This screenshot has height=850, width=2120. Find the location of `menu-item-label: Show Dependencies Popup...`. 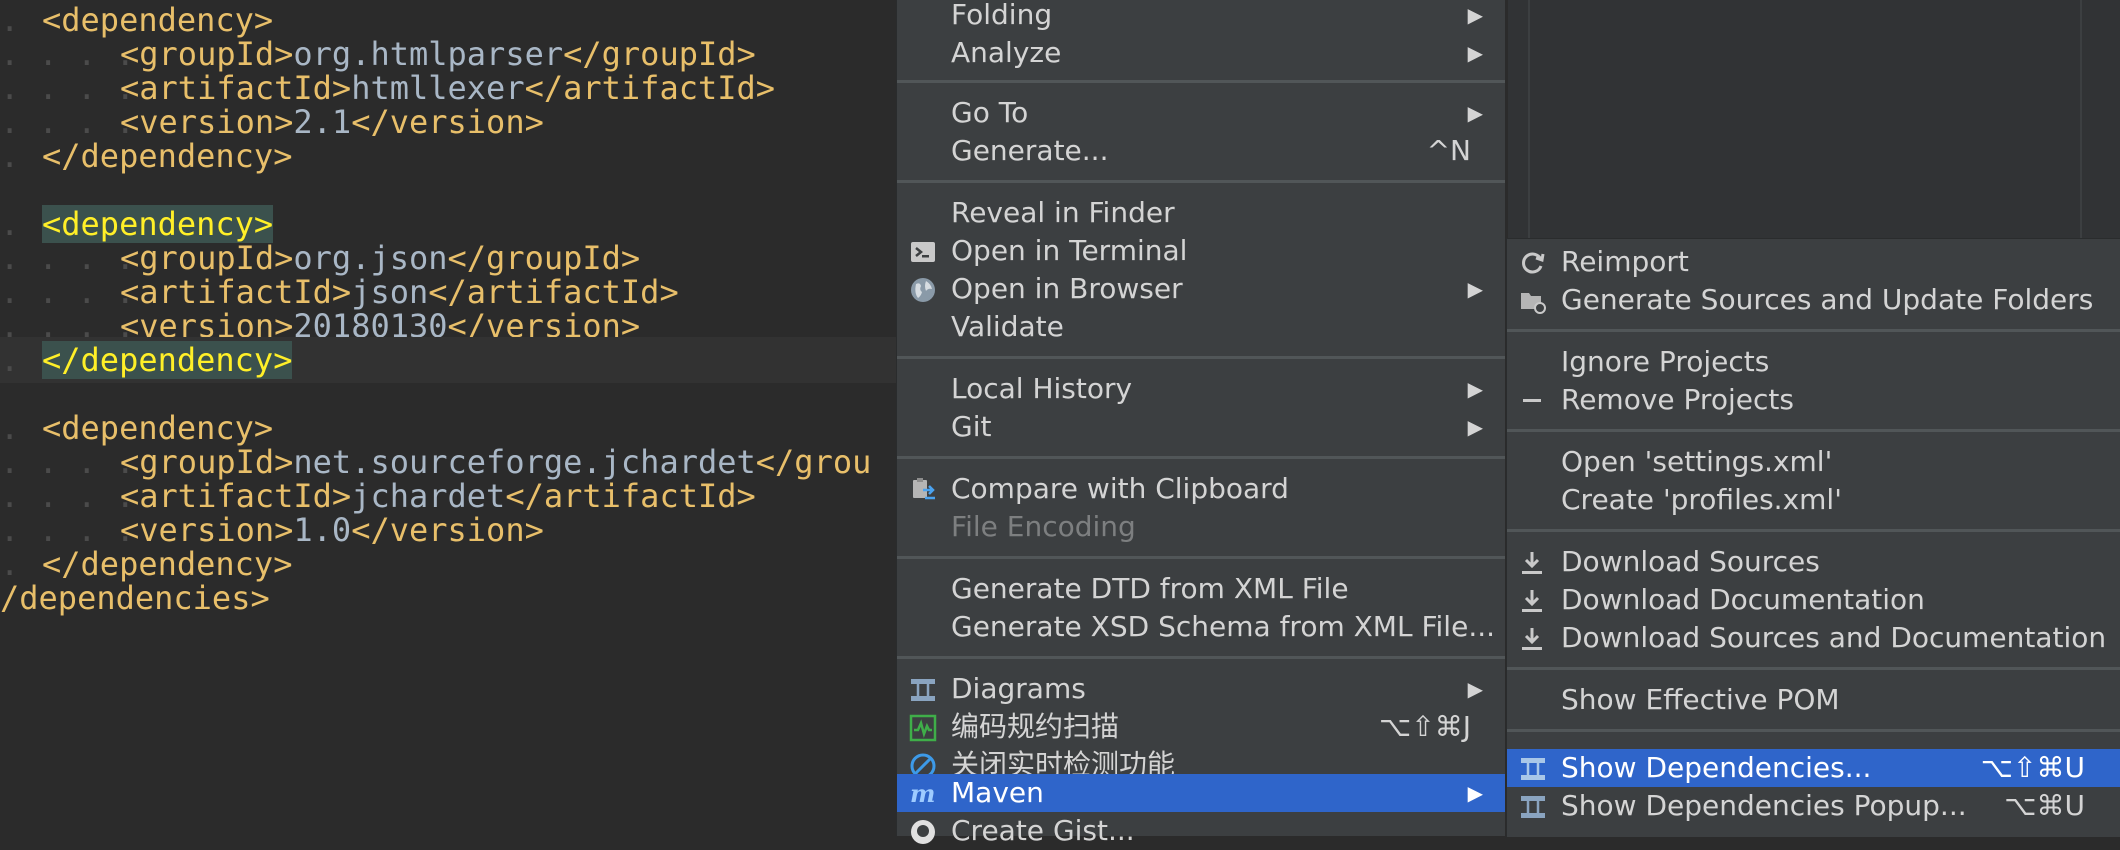

menu-item-label: Show Dependencies Popup... is located at coordinates (1764, 805).